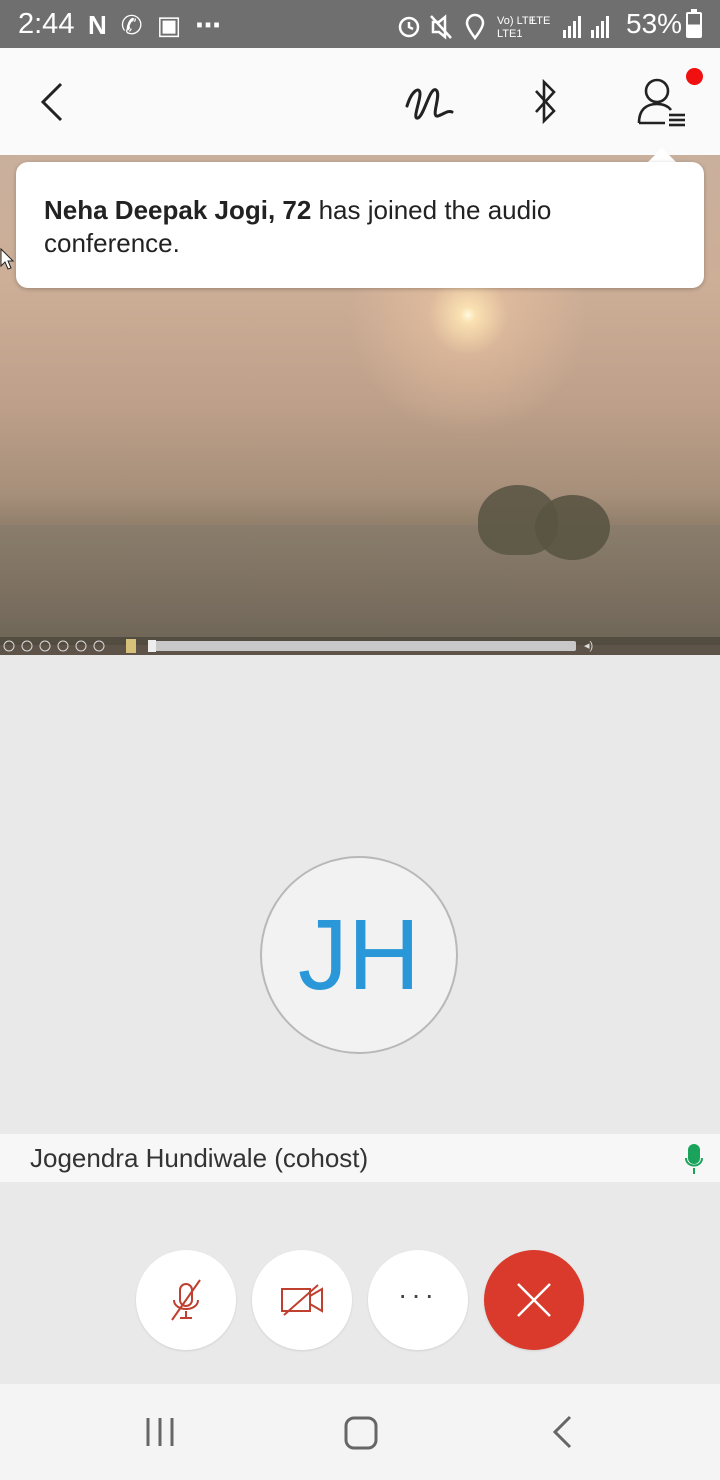 The image size is (720, 1480). Describe the element at coordinates (588, 645) in the screenshot. I see `volume-icon: ◂)` at that location.